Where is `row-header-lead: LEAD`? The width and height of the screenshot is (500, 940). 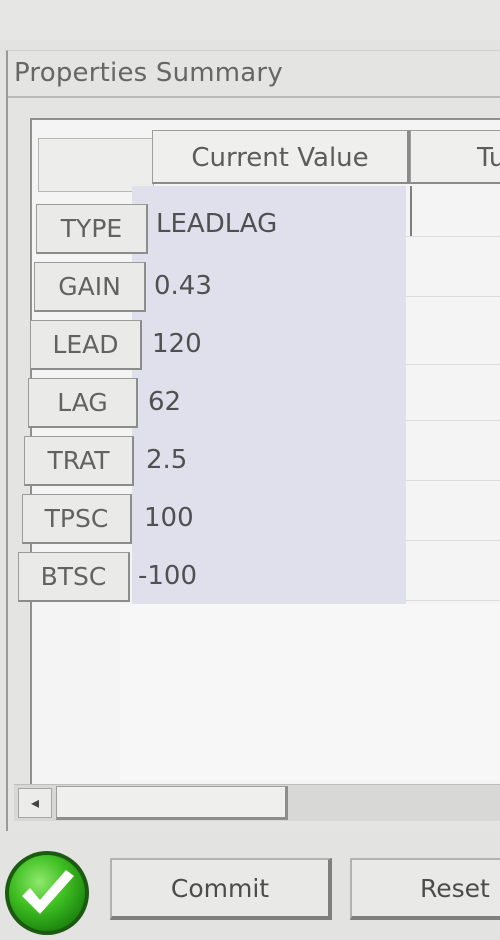 row-header-lead: LEAD is located at coordinates (86, 345).